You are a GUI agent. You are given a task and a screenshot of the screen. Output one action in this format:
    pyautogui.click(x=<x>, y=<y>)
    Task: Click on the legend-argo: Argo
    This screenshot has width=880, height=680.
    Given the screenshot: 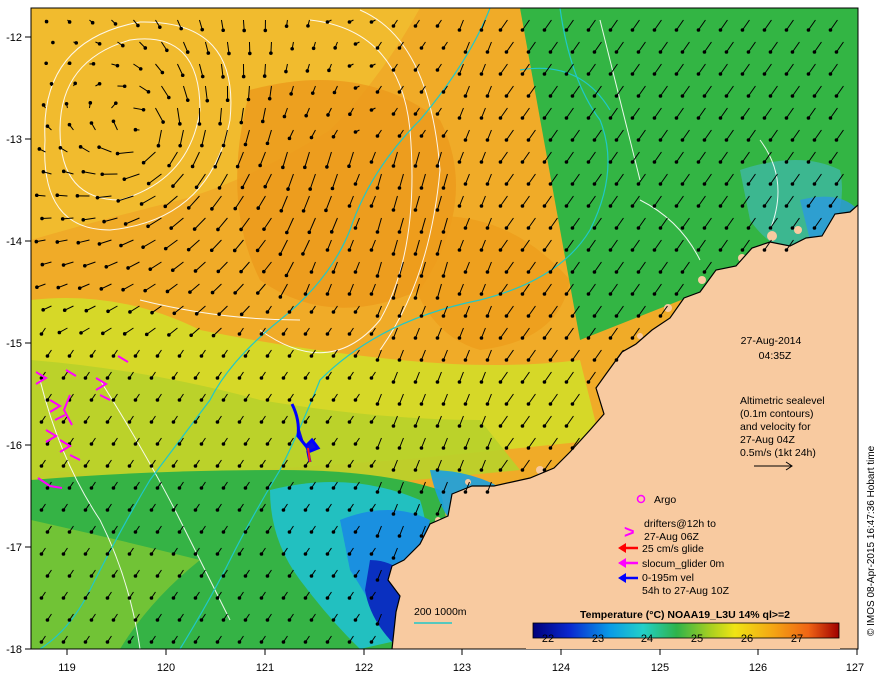 What is the action you would take?
    pyautogui.click(x=665, y=500)
    